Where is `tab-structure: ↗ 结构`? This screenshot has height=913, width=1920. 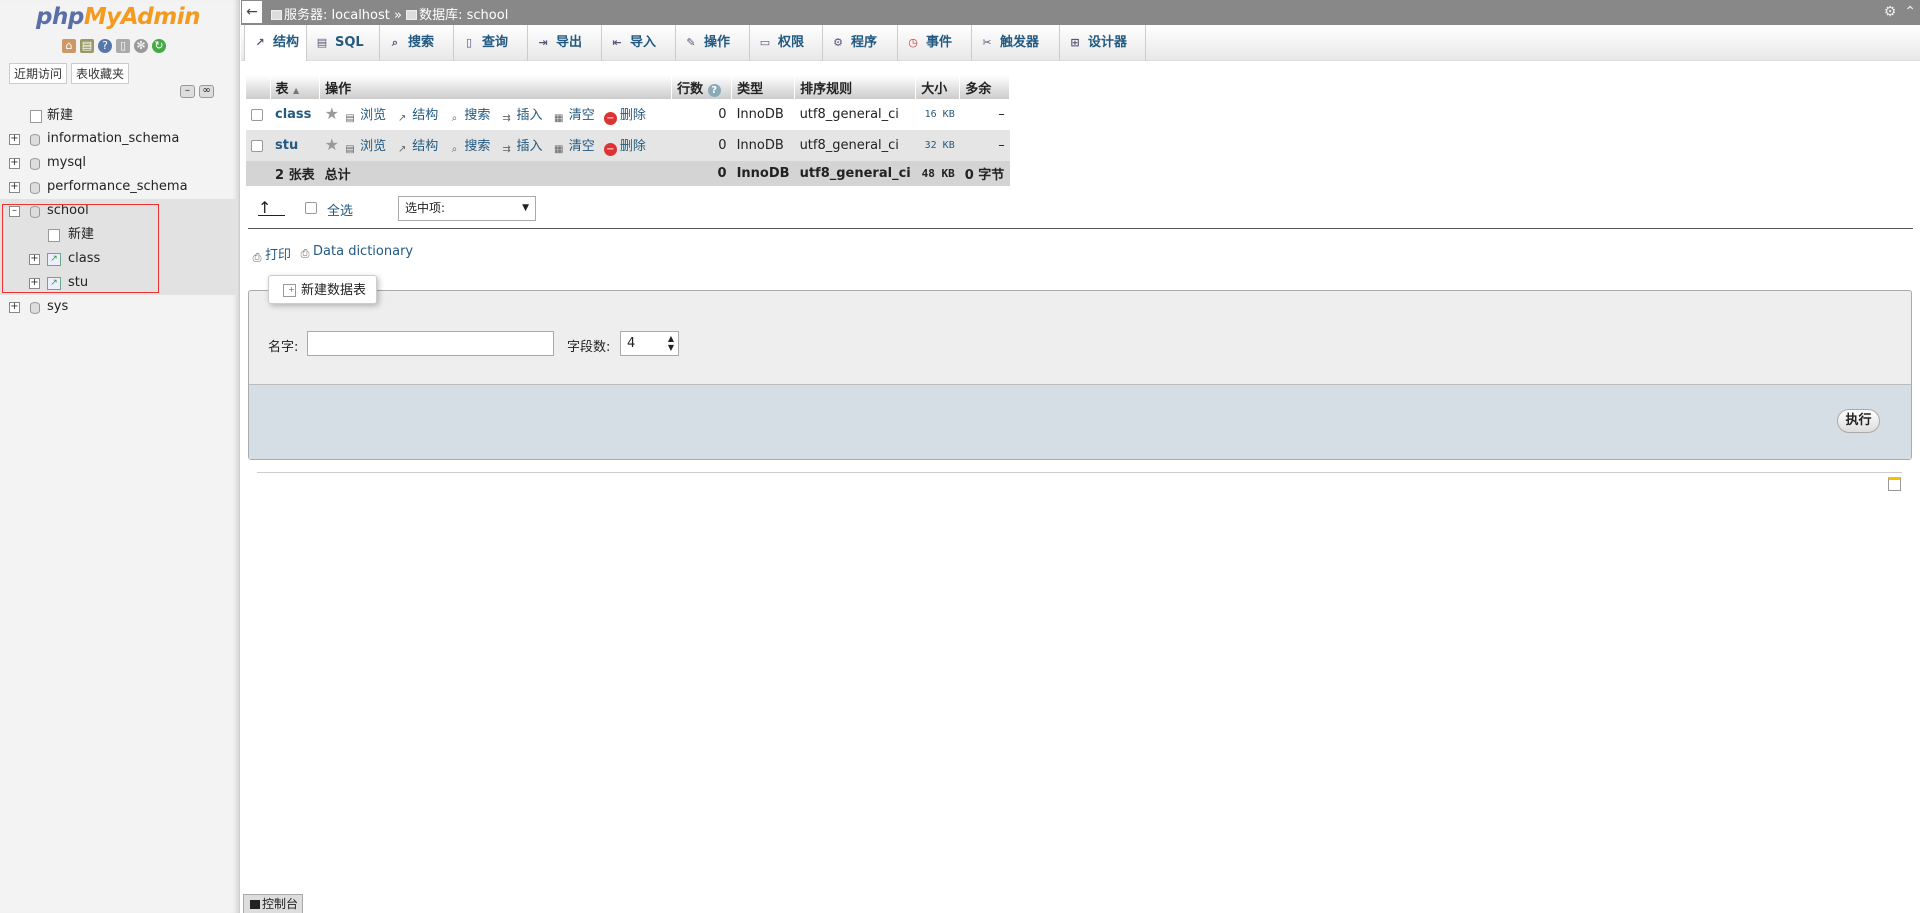
tab-structure: ↗ 结构 is located at coordinates (275, 43).